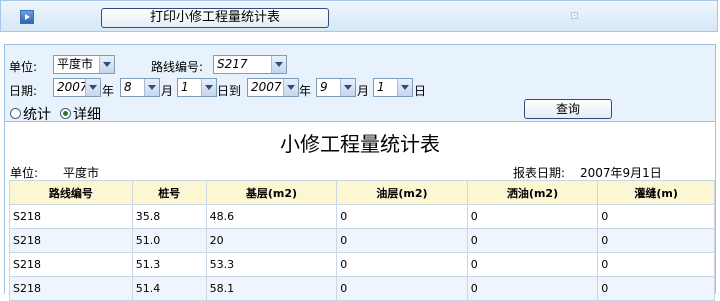 The height and width of the screenshot is (301, 720). Describe the element at coordinates (324, 87) in the screenshot. I see `end-month-value: 9` at that location.